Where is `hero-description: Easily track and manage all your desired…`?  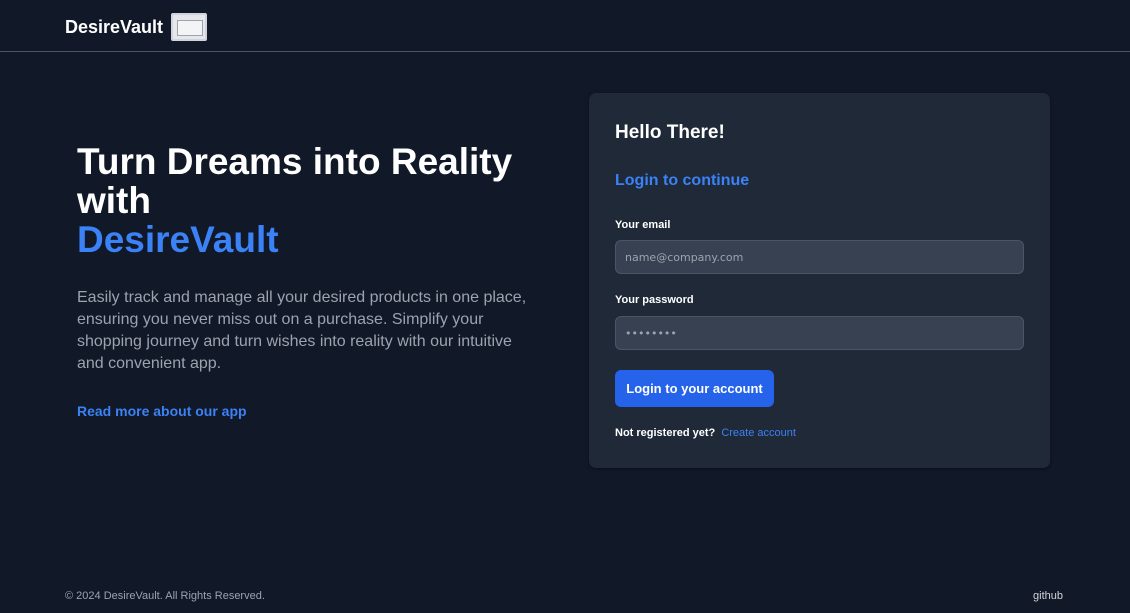 hero-description: Easily track and manage all your desired… is located at coordinates (302, 330).